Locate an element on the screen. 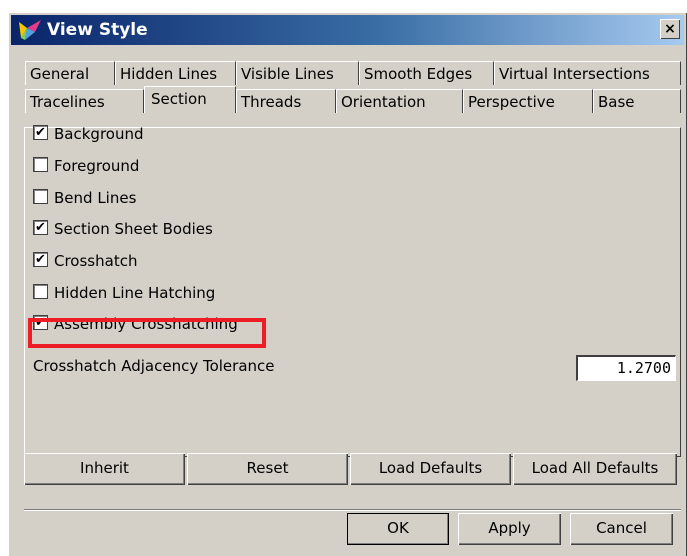  view-style-app-icon is located at coordinates (30, 30).